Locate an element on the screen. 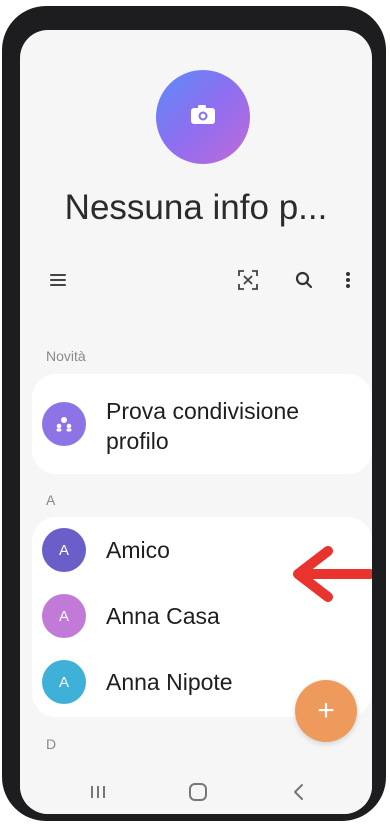  back-icon is located at coordinates (298, 792).